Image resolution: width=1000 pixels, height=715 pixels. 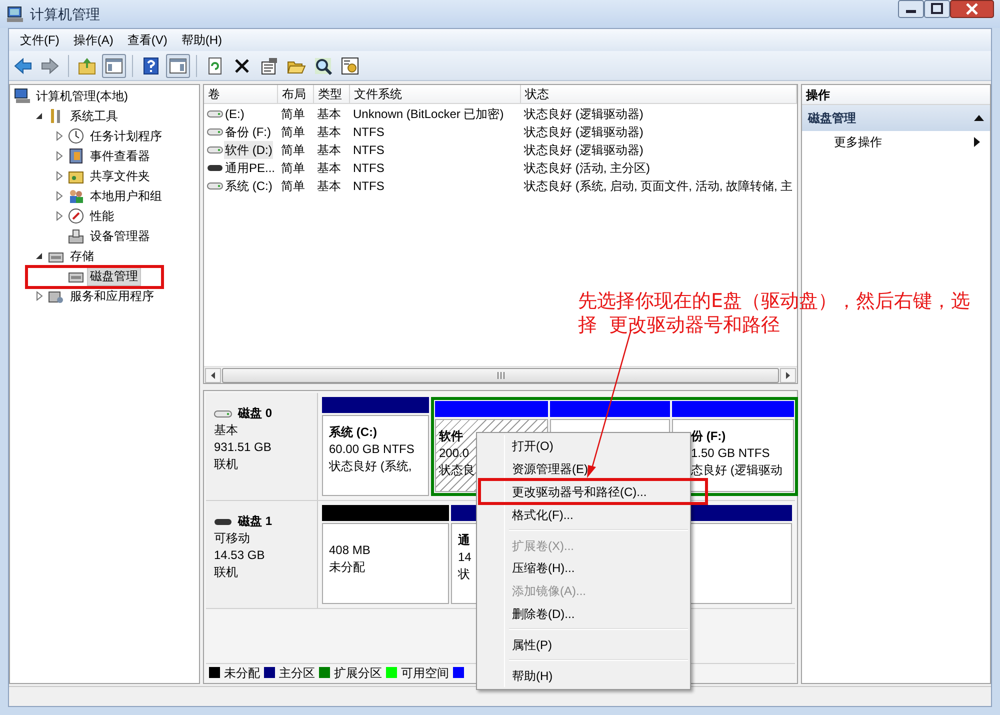 I want to click on table-cell-text: 状态良好 (活动, 主分区), so click(x=587, y=168).